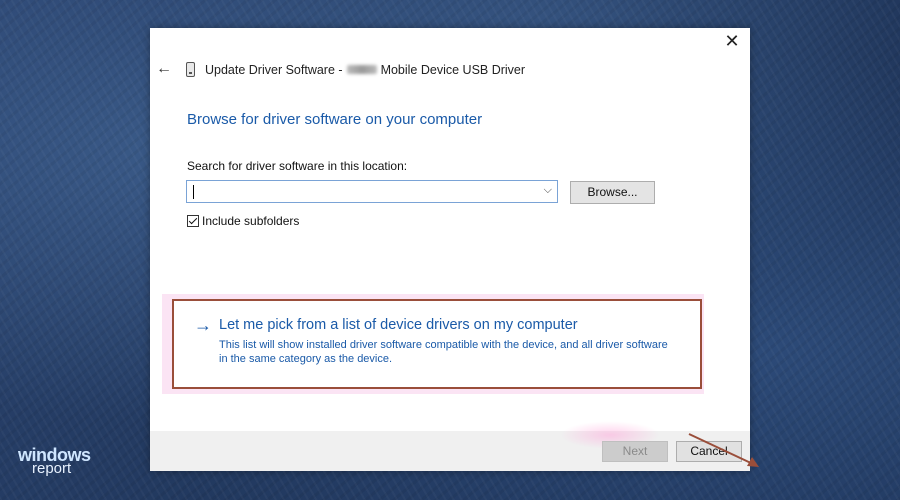  What do you see at coordinates (251, 221) in the screenshot?
I see `include-subfolders-label: Include subfolders` at bounding box center [251, 221].